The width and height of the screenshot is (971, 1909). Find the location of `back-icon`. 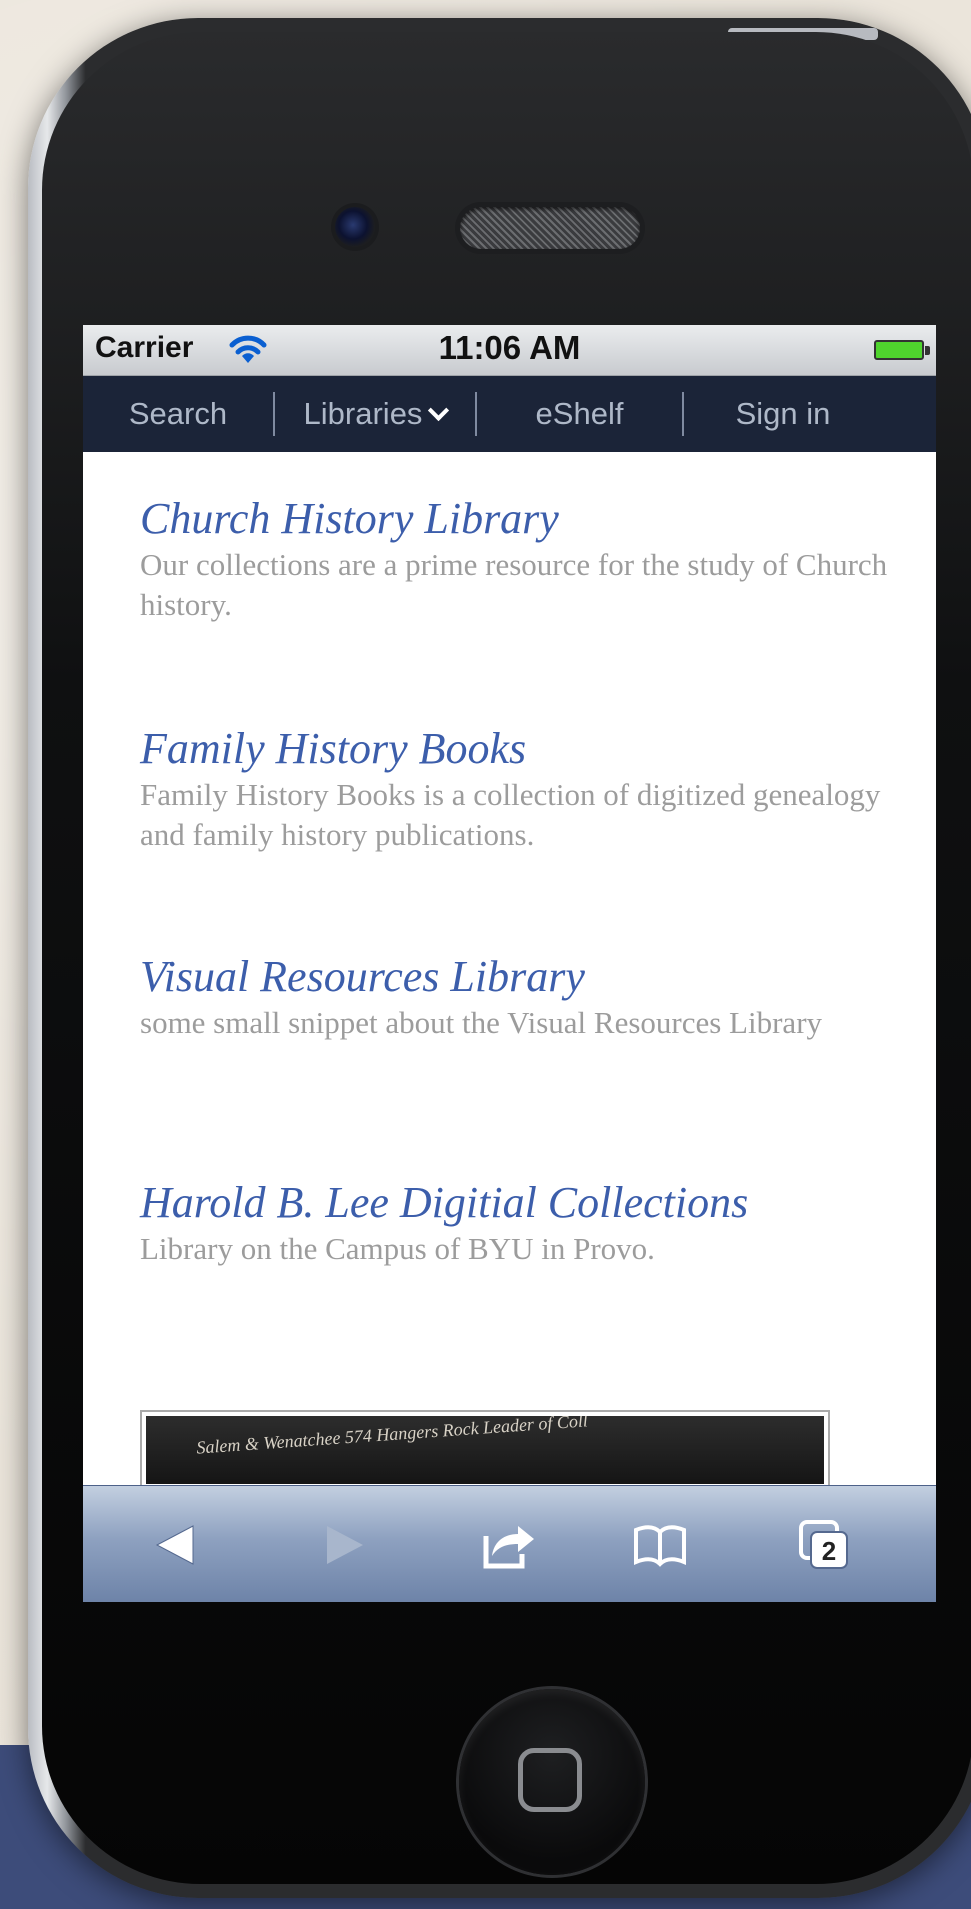

back-icon is located at coordinates (175, 1545).